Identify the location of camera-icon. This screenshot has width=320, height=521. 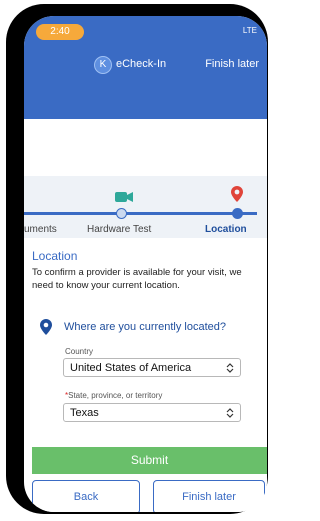
(124, 197).